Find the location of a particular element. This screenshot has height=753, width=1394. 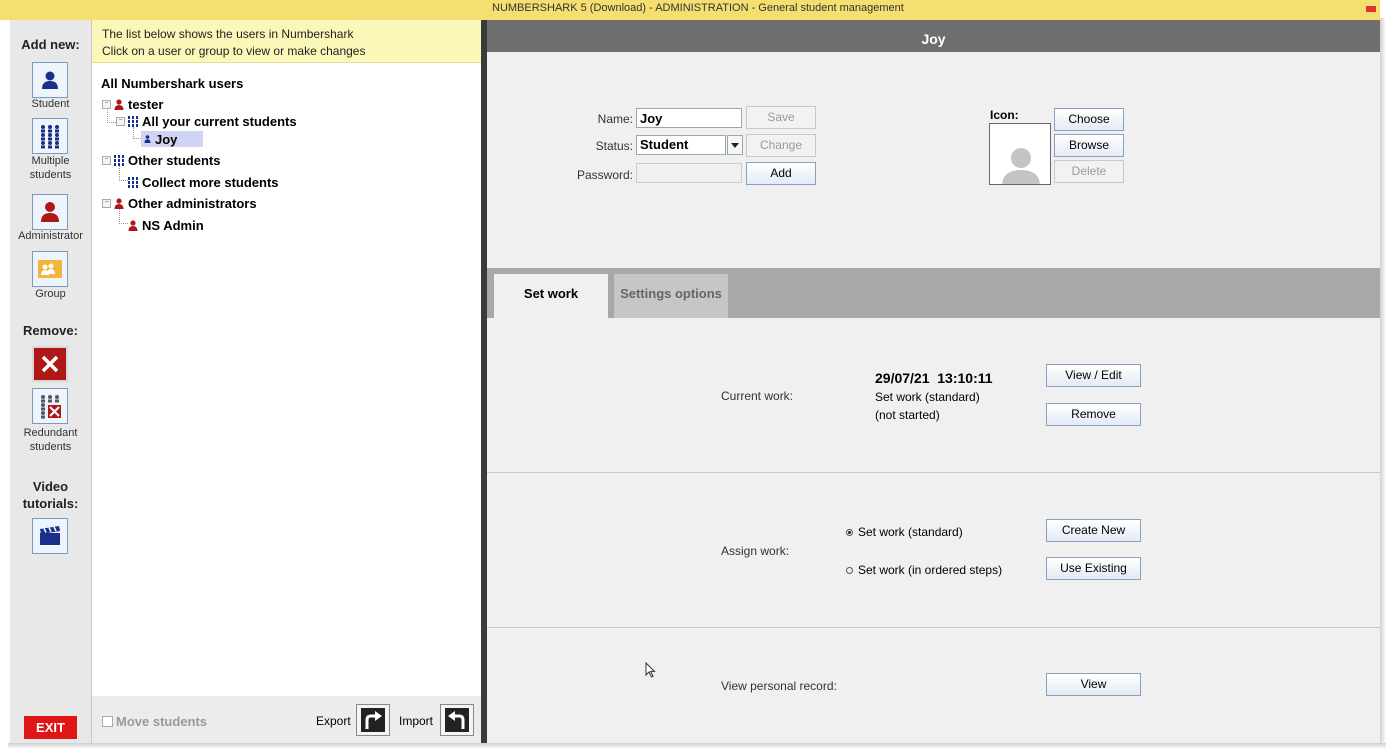

save-button: Save is located at coordinates (781, 117).